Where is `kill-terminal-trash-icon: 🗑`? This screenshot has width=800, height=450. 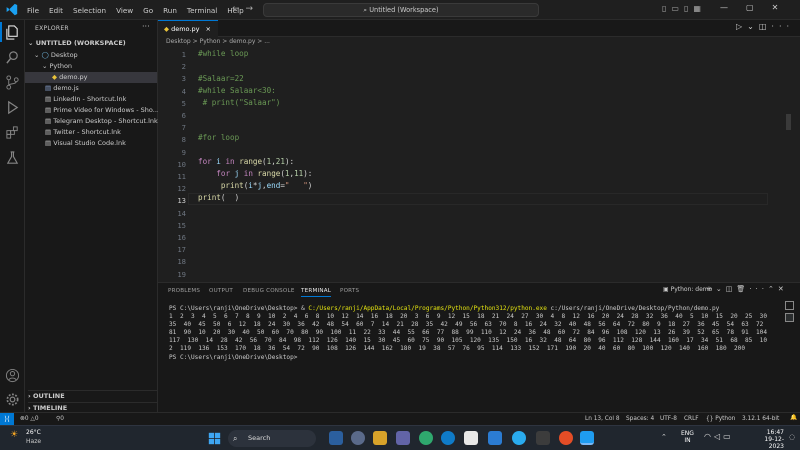 kill-terminal-trash-icon: 🗑 is located at coordinates (742, 289).